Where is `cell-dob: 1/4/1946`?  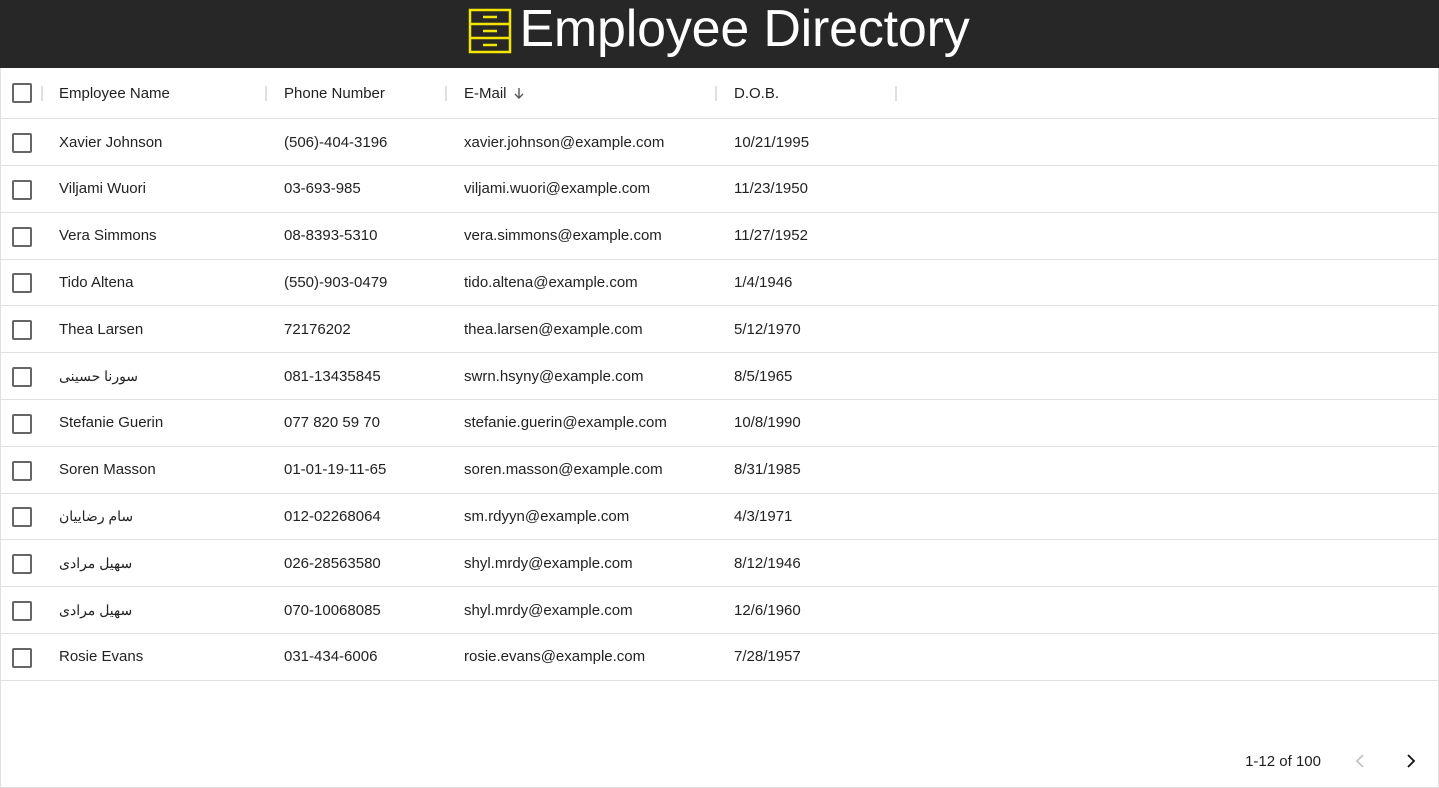 cell-dob: 1/4/1946 is located at coordinates (763, 282).